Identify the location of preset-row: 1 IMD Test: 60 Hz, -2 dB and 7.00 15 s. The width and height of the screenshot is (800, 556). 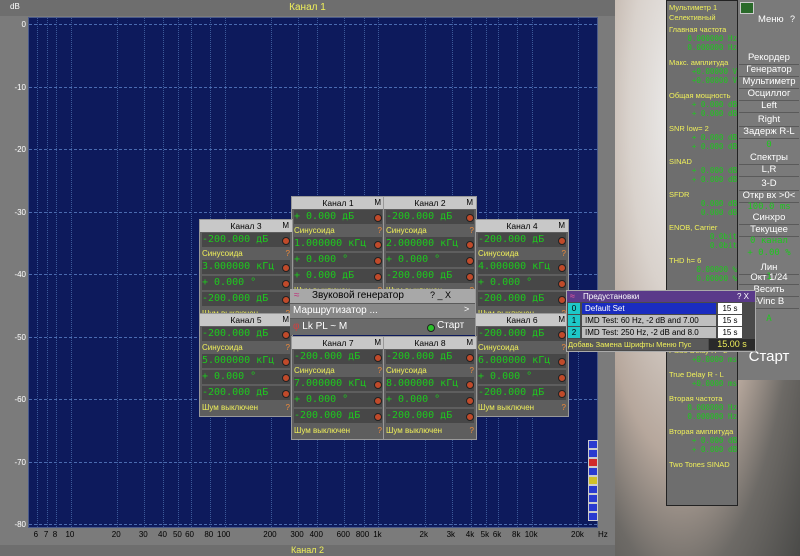
(661, 320).